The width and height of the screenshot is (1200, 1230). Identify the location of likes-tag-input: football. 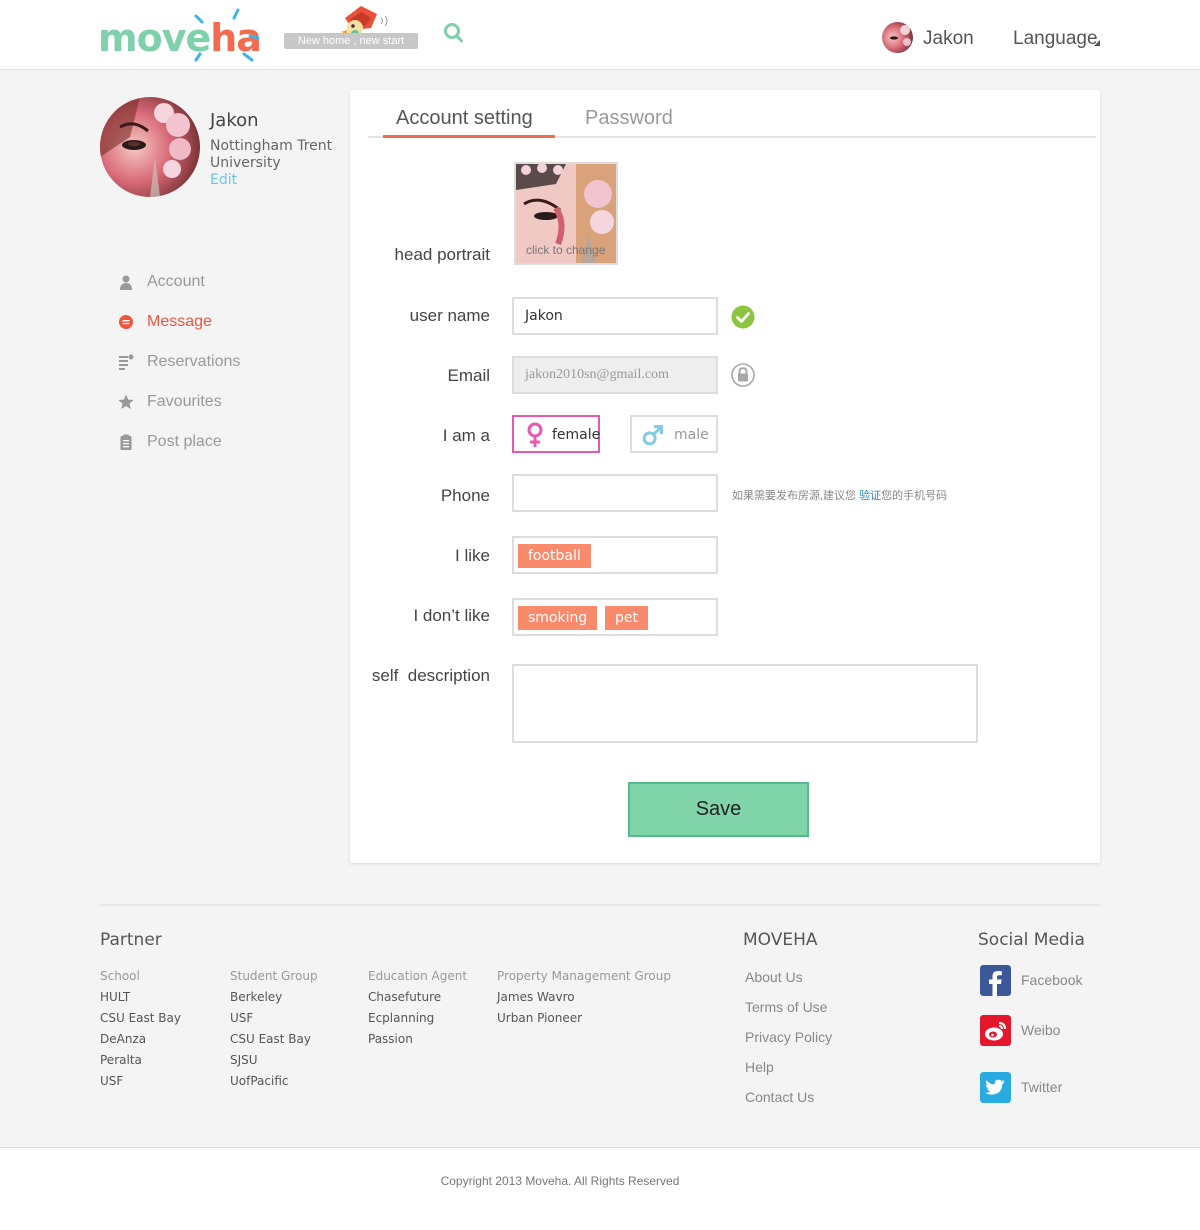
(615, 555).